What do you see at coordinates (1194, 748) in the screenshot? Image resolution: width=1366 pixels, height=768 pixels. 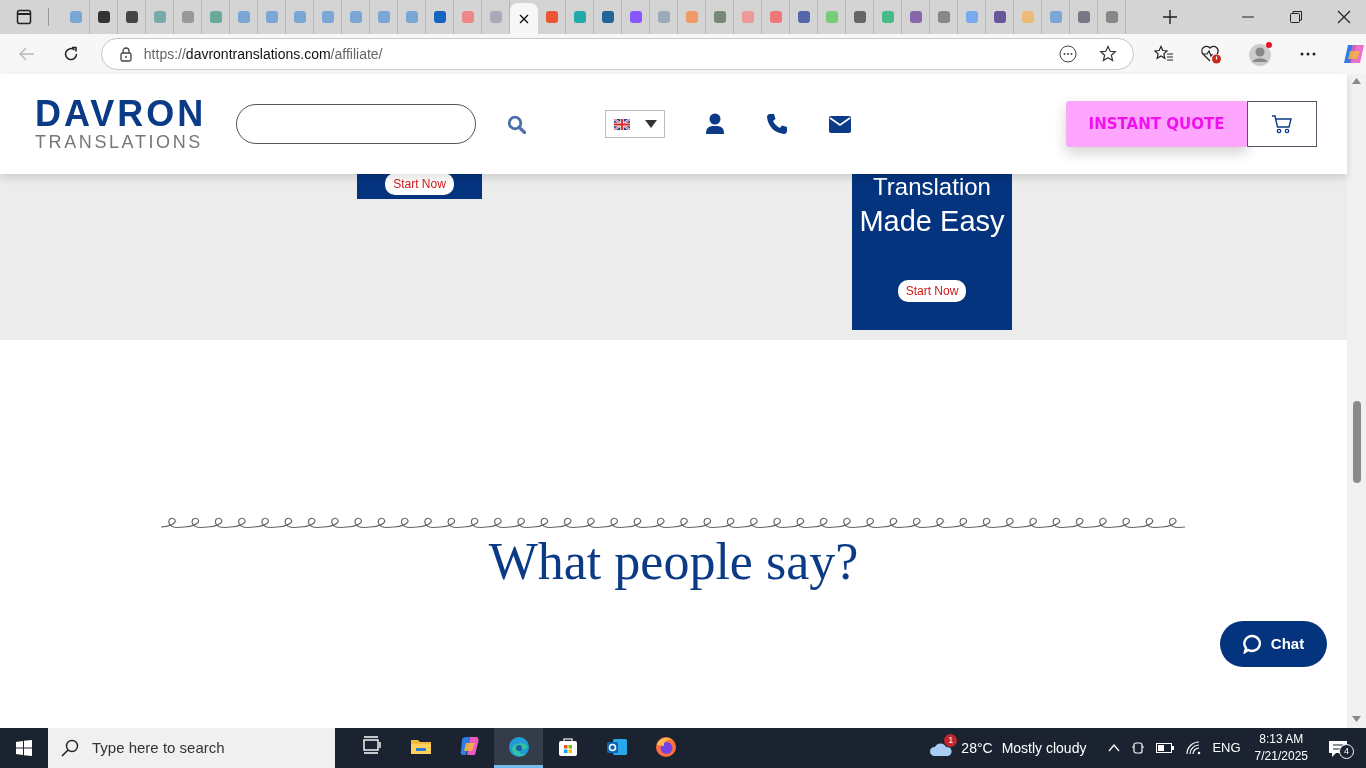 I see `wifi-icon` at bounding box center [1194, 748].